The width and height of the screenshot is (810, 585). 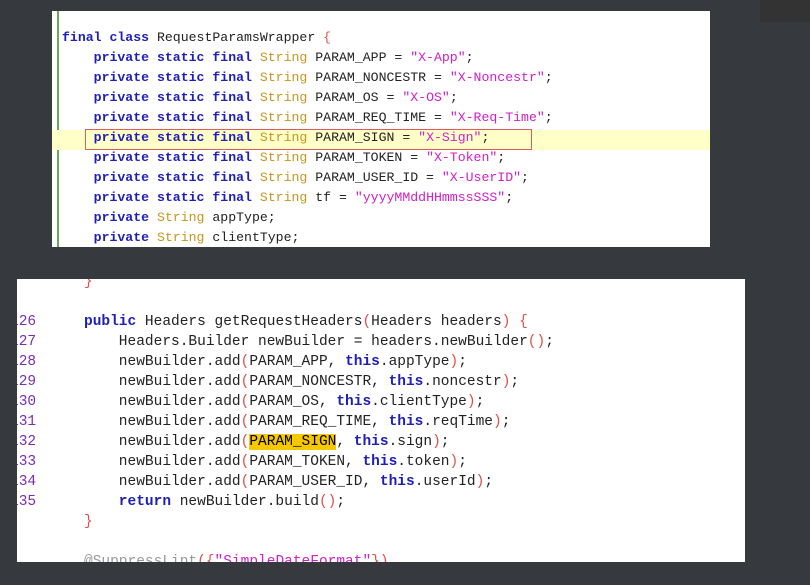 What do you see at coordinates (481, 177) in the screenshot?
I see `code-token: "X-UserID"` at bounding box center [481, 177].